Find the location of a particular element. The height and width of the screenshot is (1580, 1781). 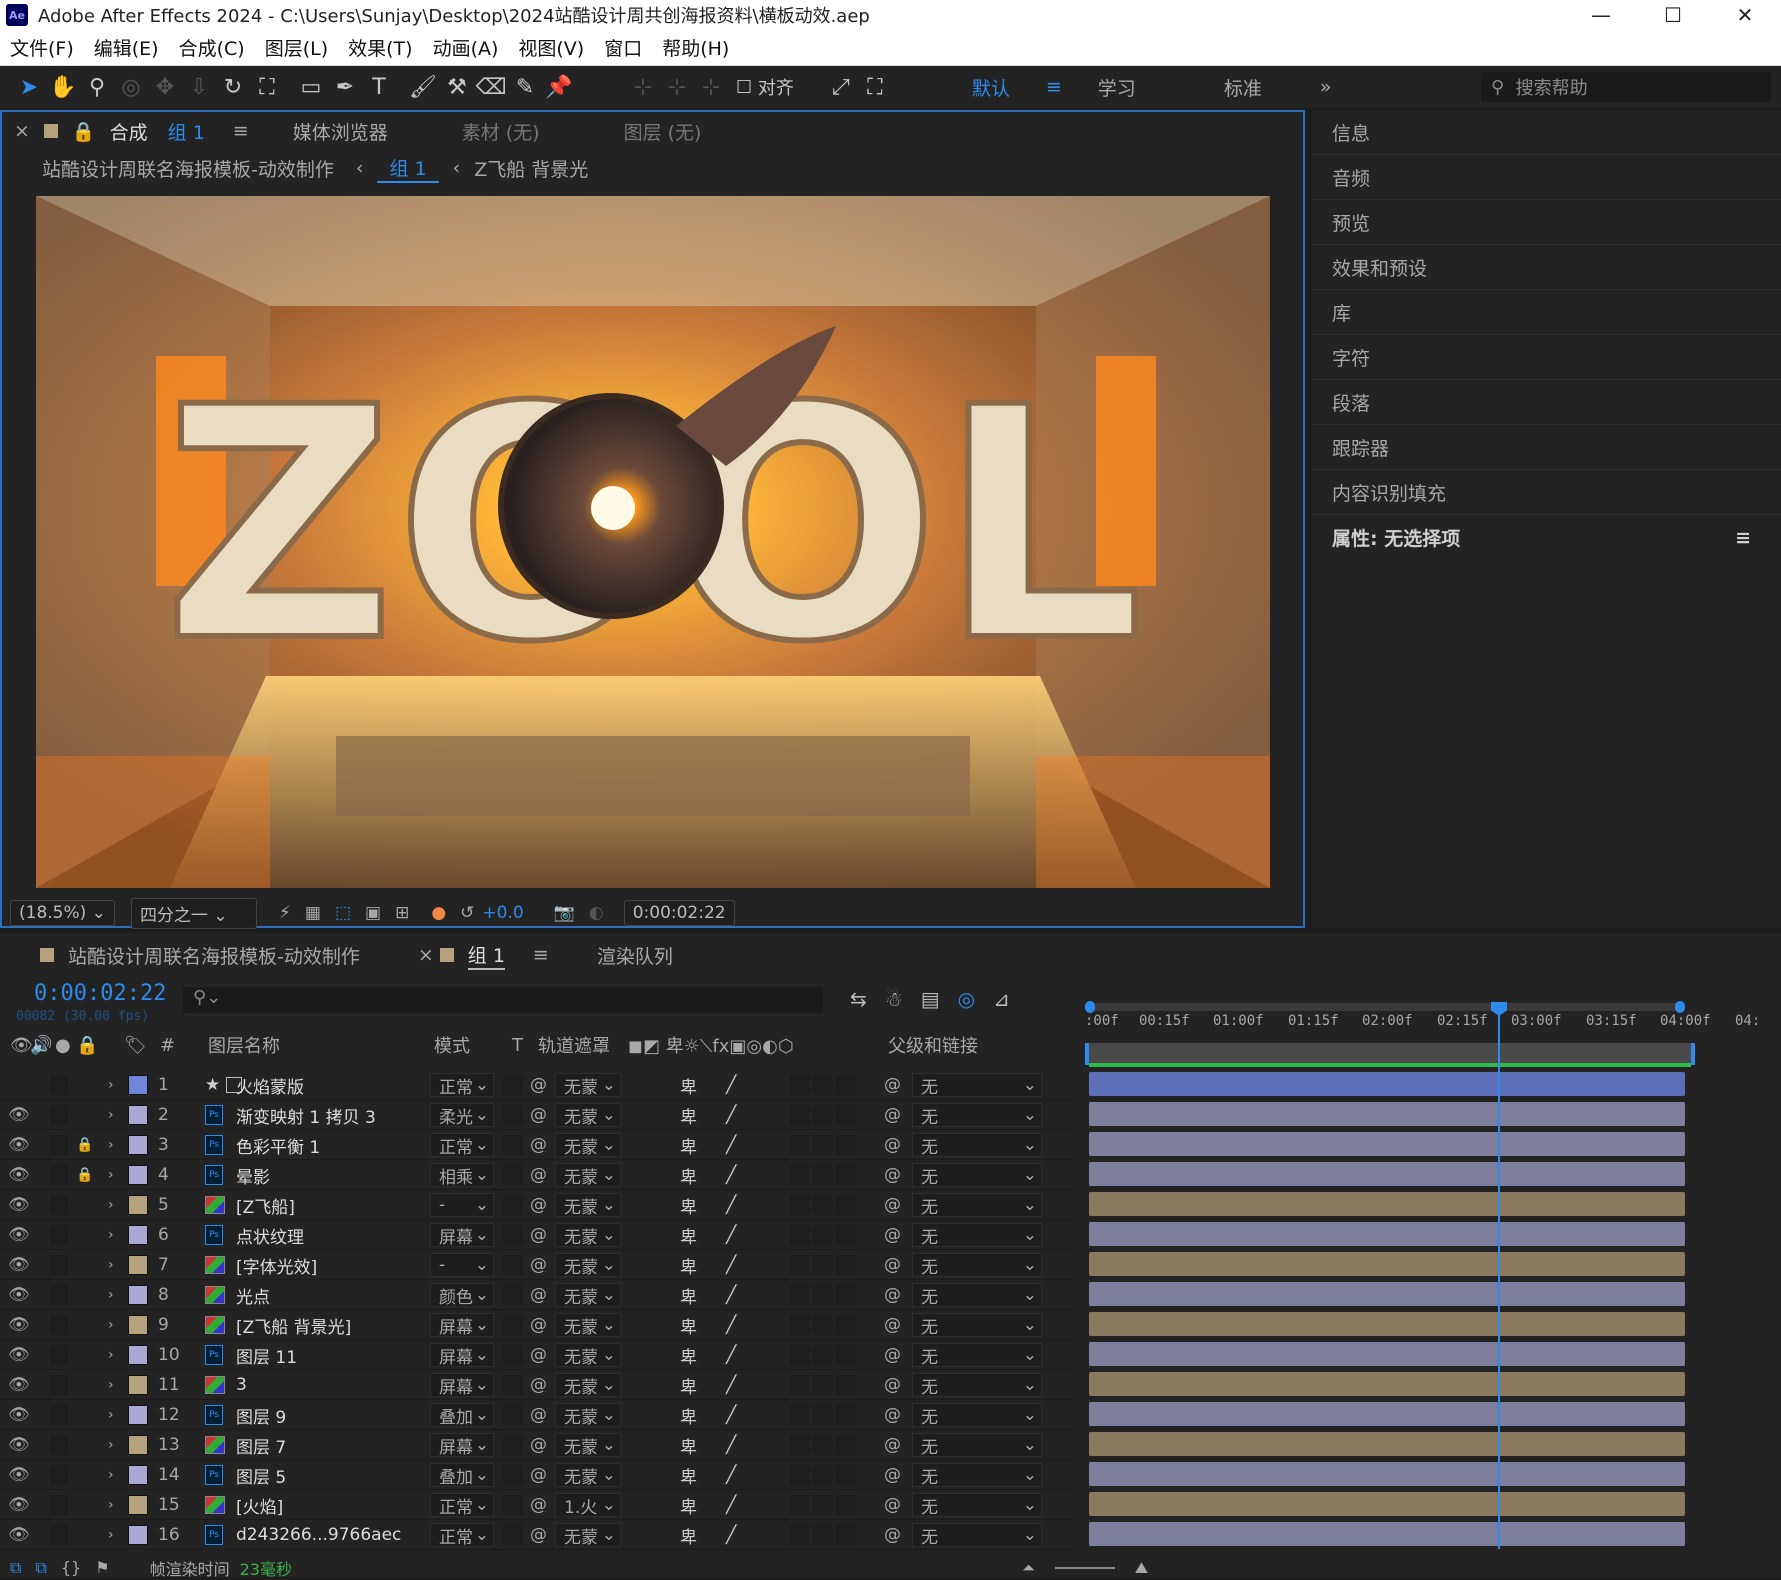

graph-editor-icon: ⊿ is located at coordinates (1001, 999).